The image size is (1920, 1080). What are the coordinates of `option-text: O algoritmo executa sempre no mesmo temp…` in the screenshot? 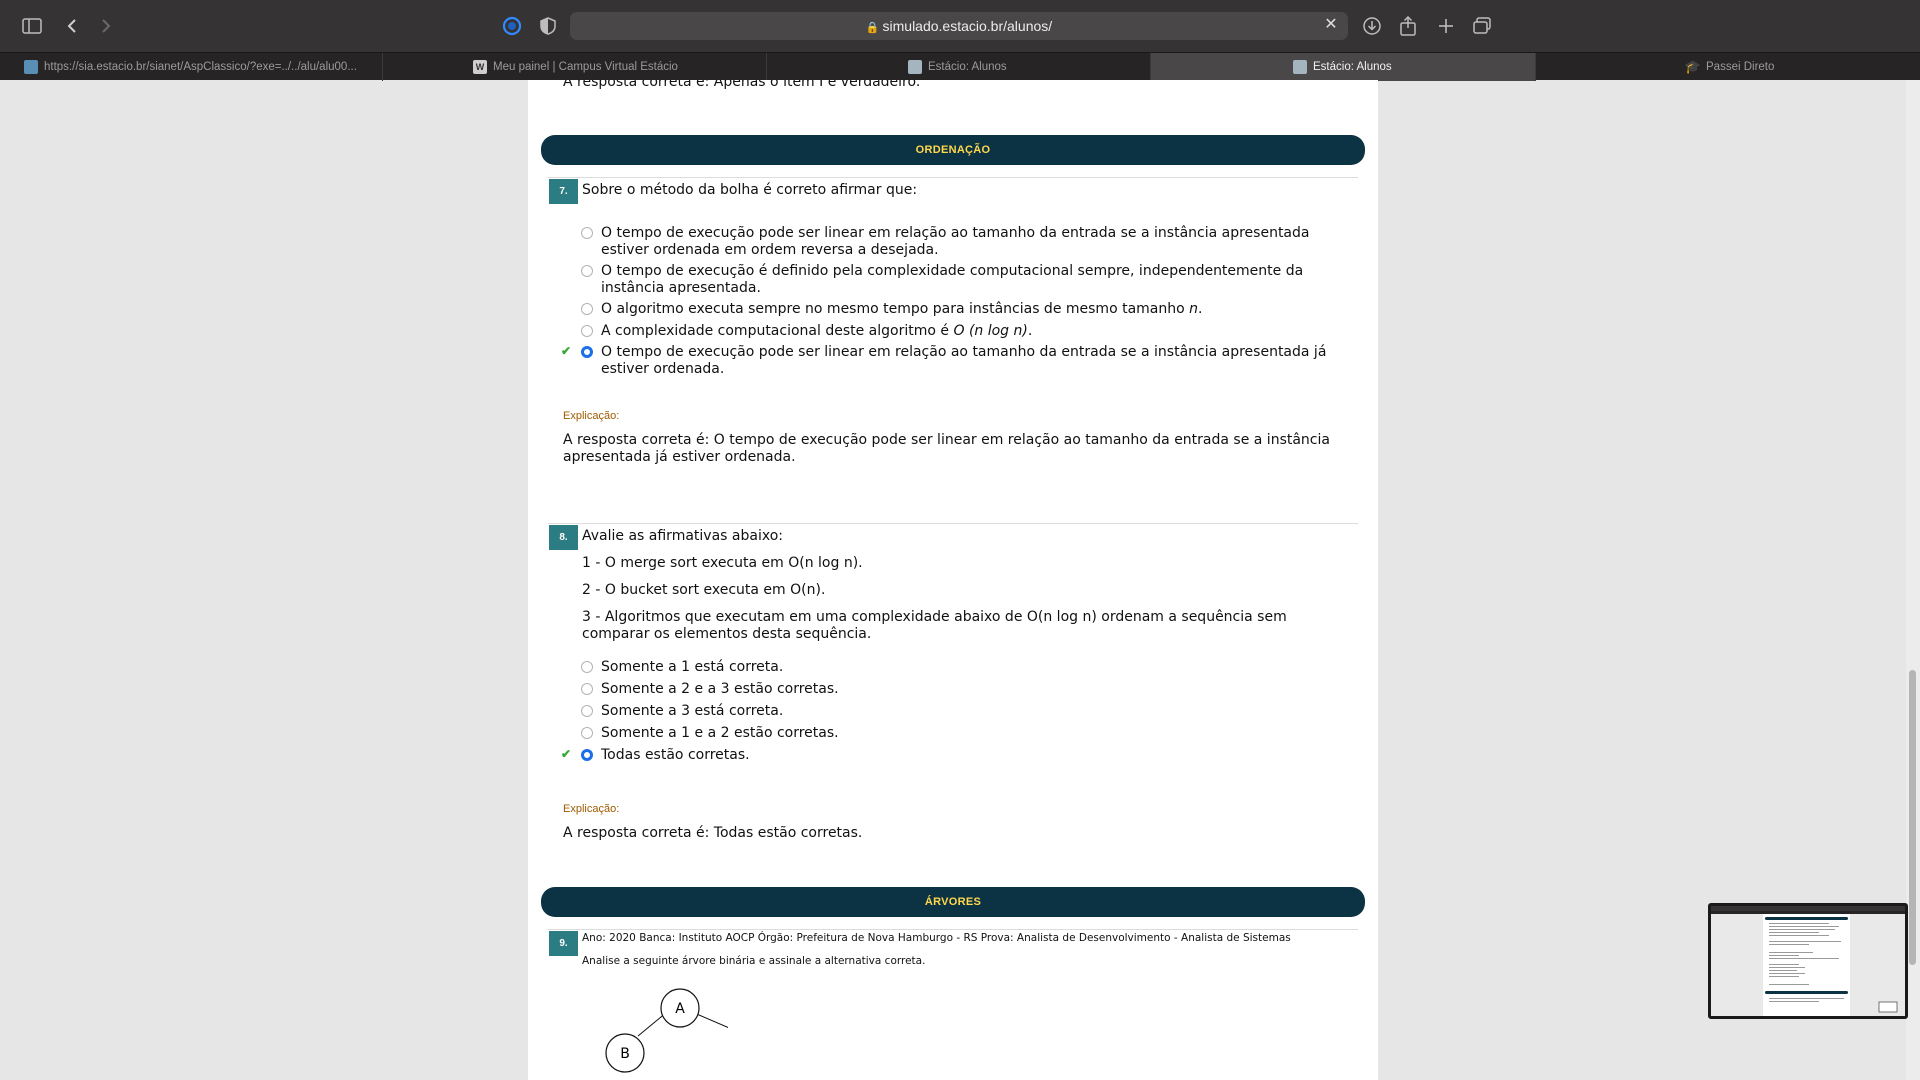 It's located at (895, 309).